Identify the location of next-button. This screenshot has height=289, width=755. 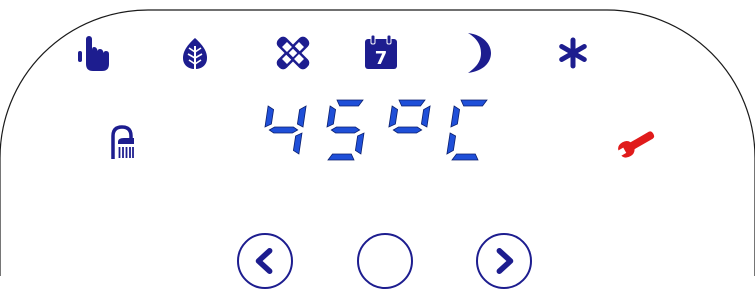
(504, 261).